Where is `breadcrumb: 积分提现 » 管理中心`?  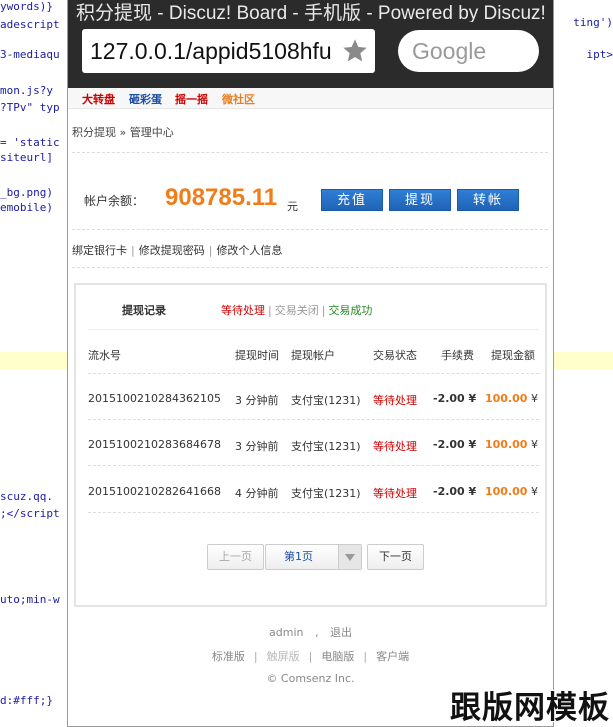
breadcrumb: 积分提现 » 管理中心 is located at coordinates (123, 132).